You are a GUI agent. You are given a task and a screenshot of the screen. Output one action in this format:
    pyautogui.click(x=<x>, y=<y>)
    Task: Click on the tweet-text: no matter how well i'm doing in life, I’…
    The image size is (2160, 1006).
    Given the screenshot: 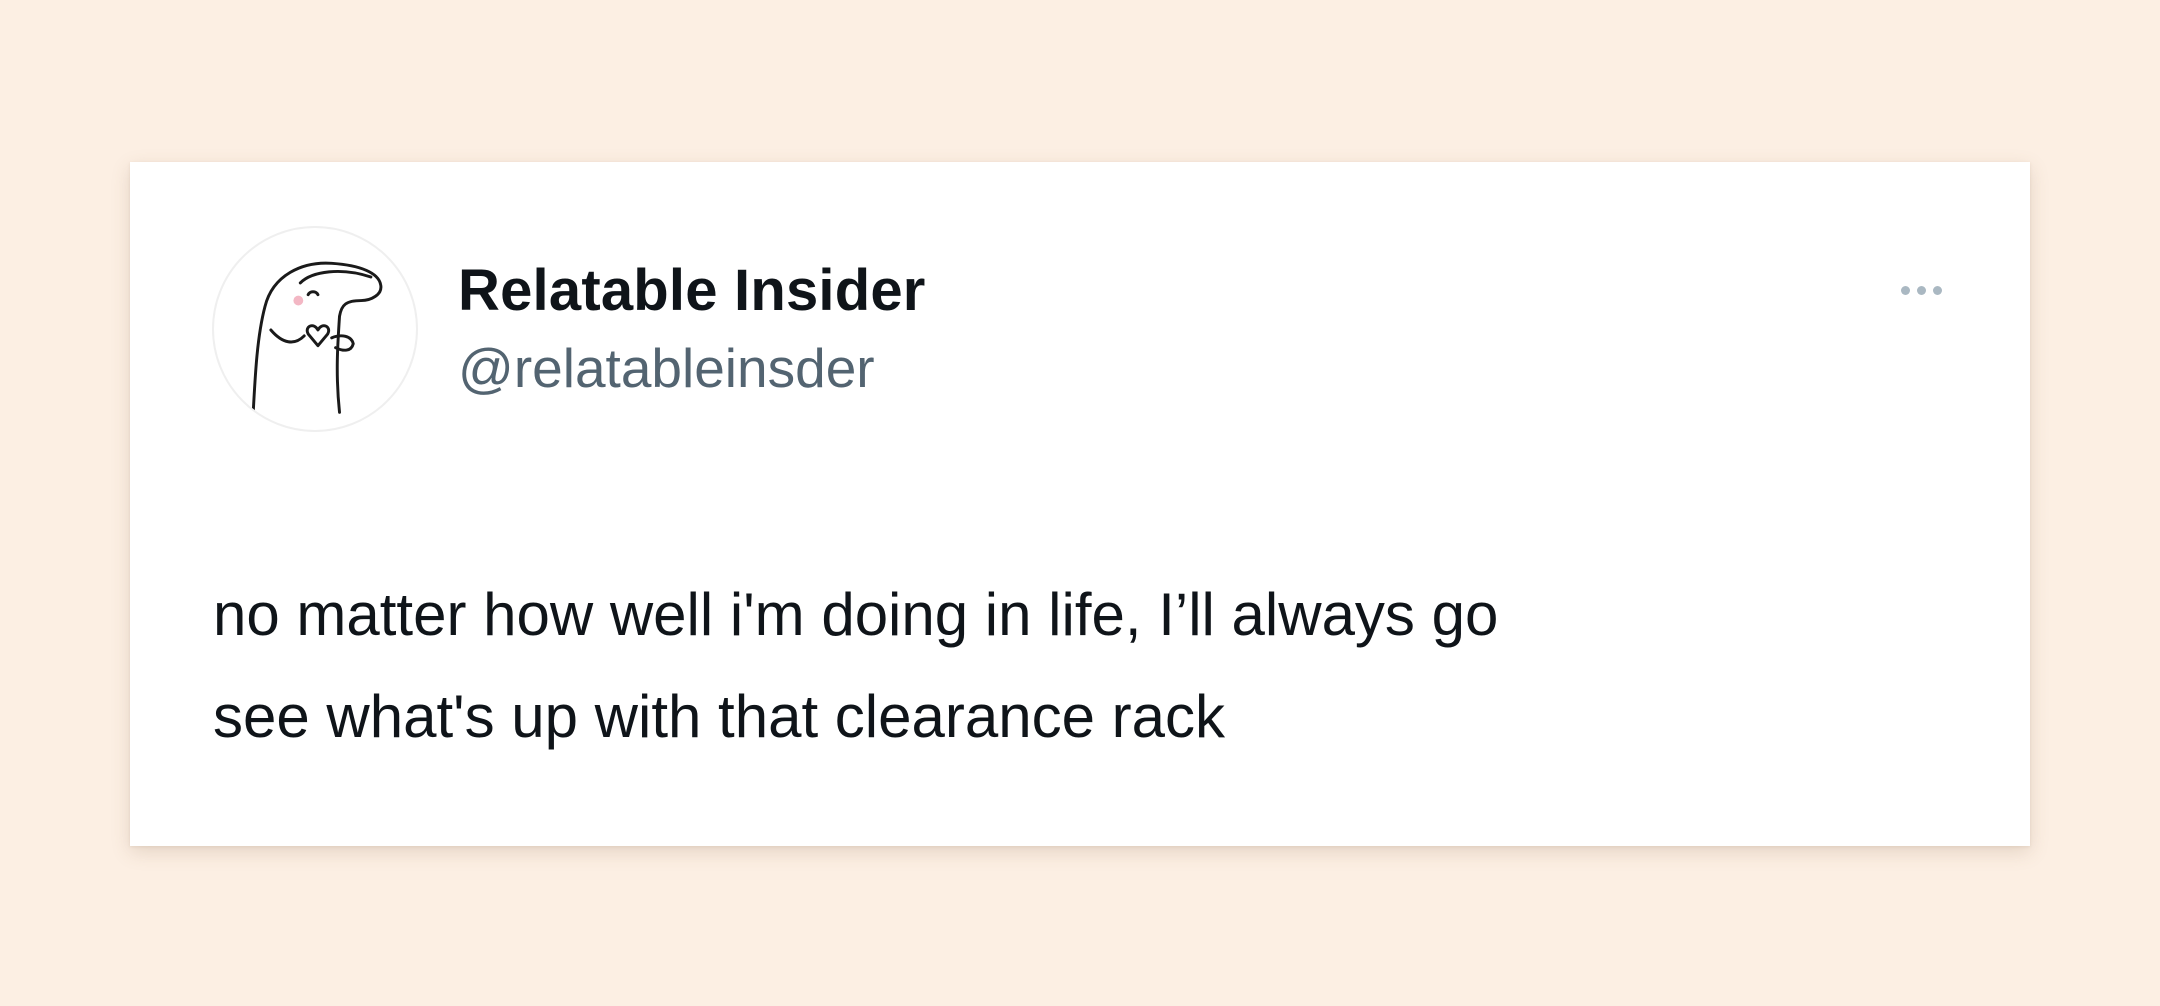 What is the action you would take?
    pyautogui.click(x=856, y=665)
    